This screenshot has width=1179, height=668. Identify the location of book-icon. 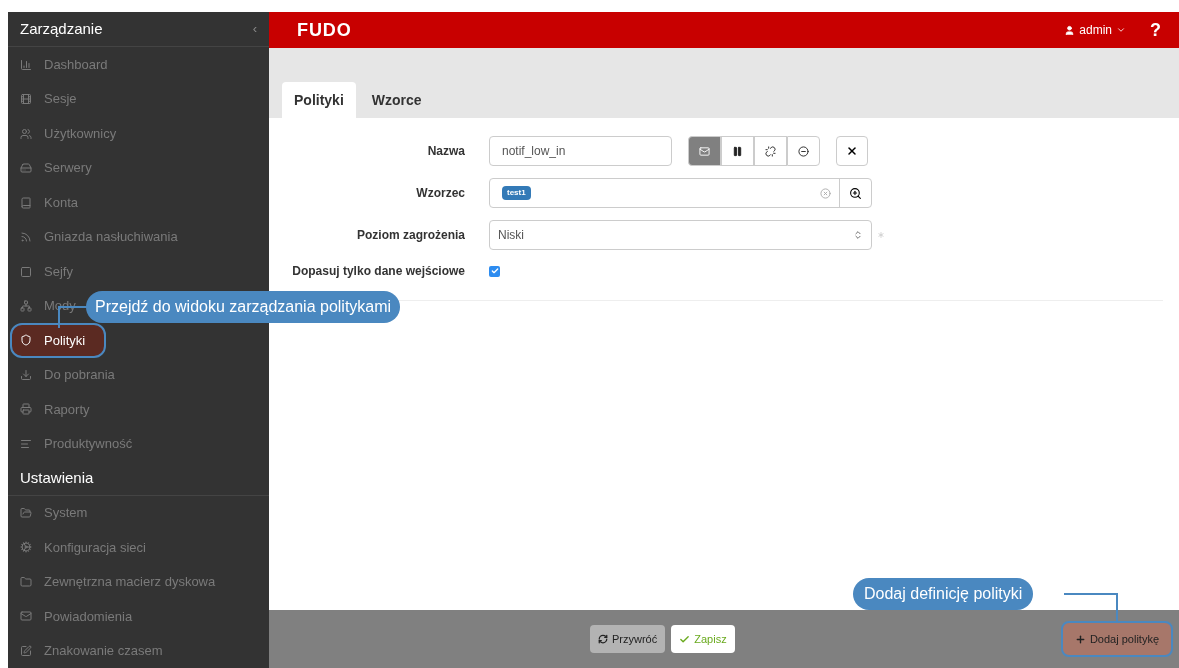
(26, 202).